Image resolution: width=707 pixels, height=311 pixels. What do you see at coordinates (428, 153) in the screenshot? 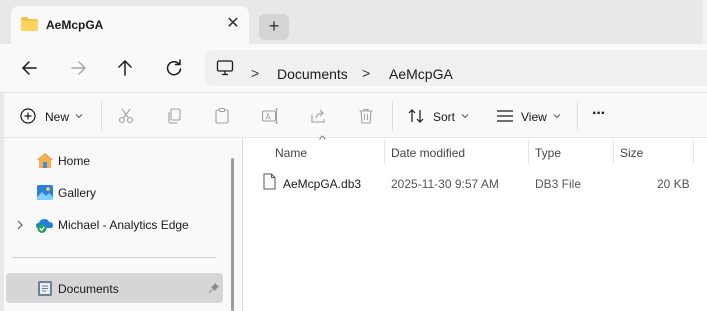
I see `column-header-date-modified: Date modified` at bounding box center [428, 153].